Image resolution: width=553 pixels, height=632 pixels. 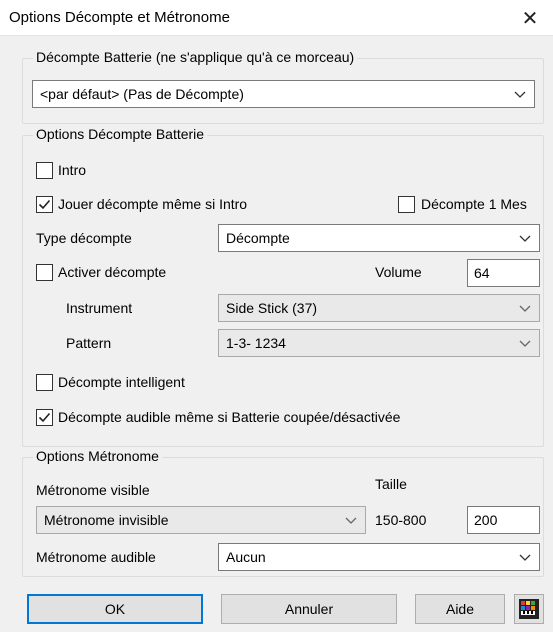 I want to click on play-countin-checkbox, so click(x=44, y=204).